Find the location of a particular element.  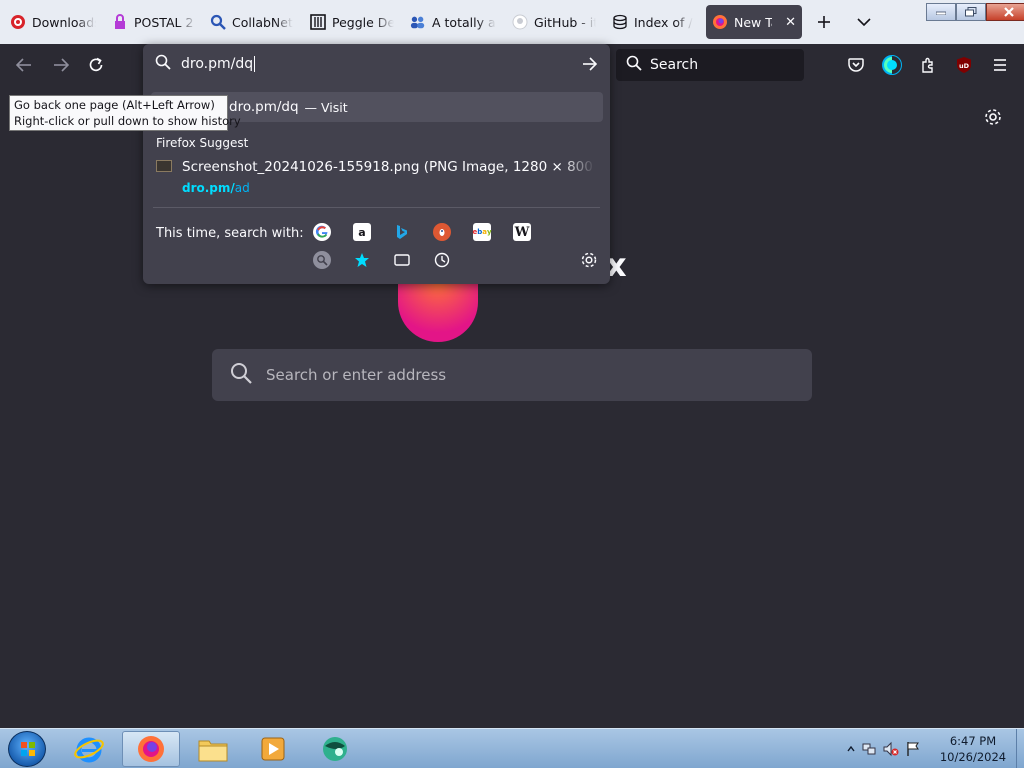

tab-totally-accurate: A totally accurate is located at coordinates (453, 22).